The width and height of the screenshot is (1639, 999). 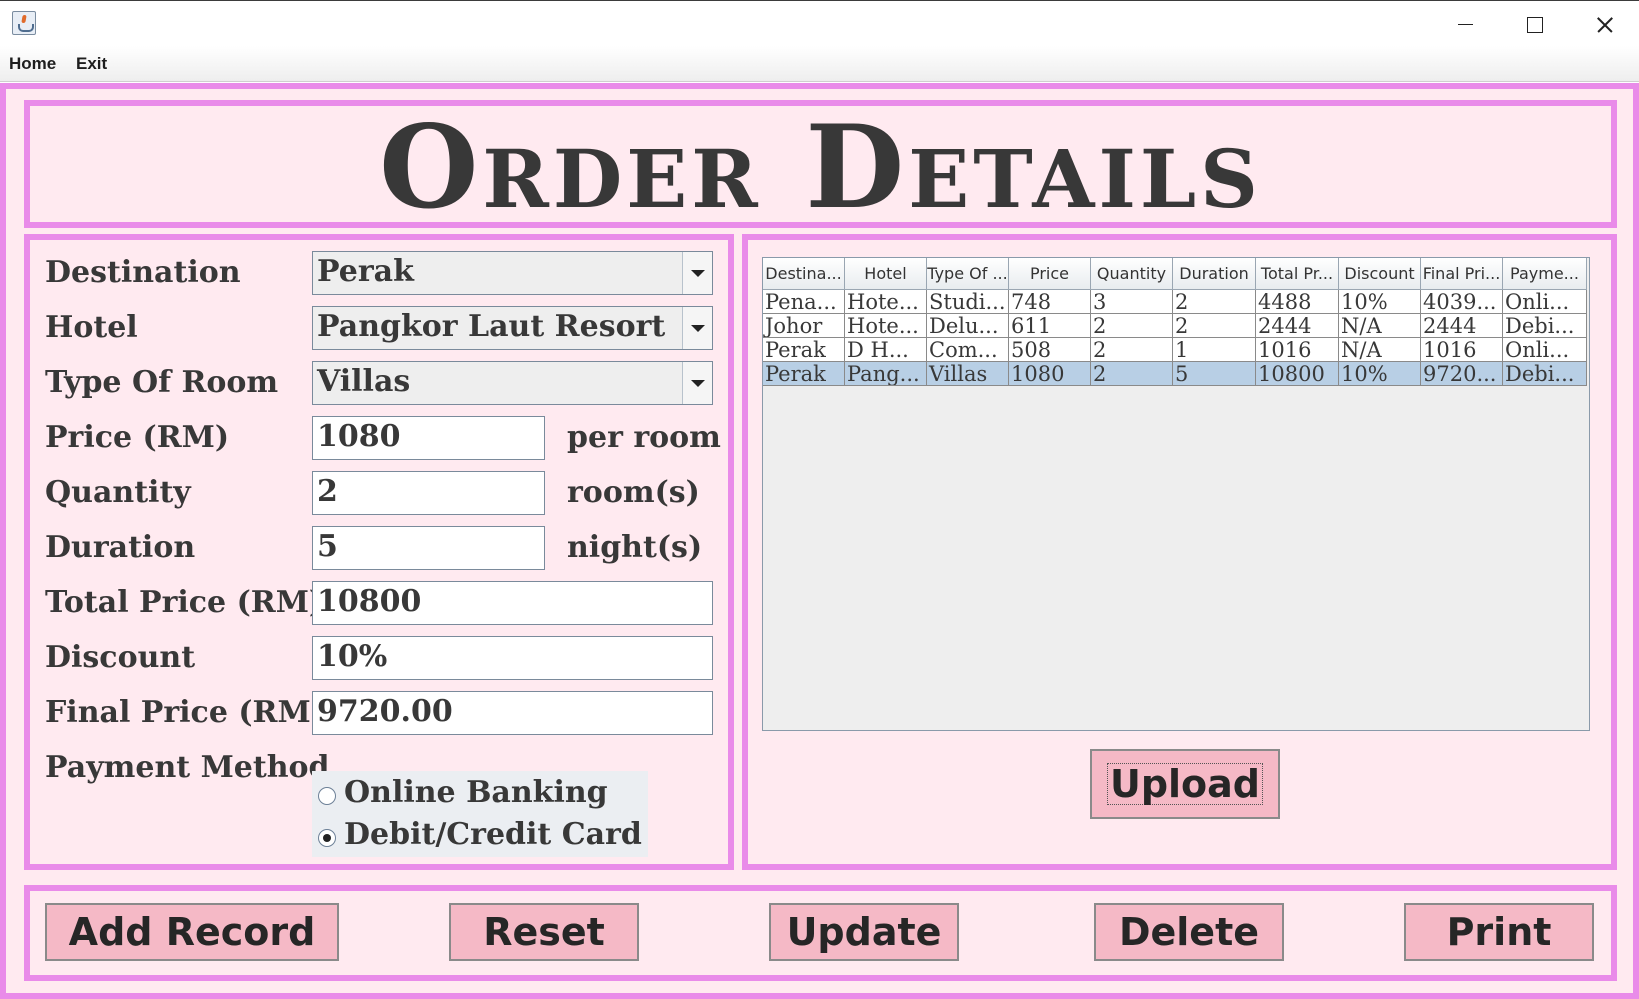 I want to click on hotel-label: Hotel, so click(x=91, y=327).